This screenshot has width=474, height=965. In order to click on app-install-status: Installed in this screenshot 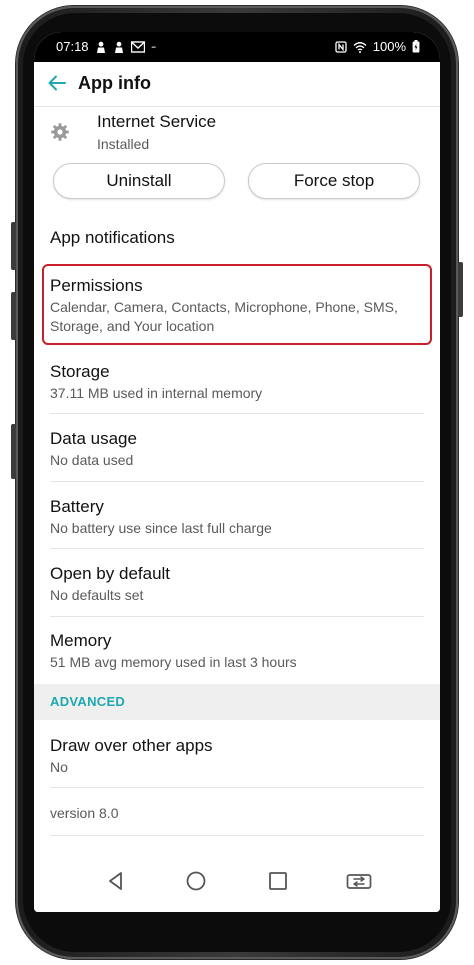, I will do `click(123, 144)`.